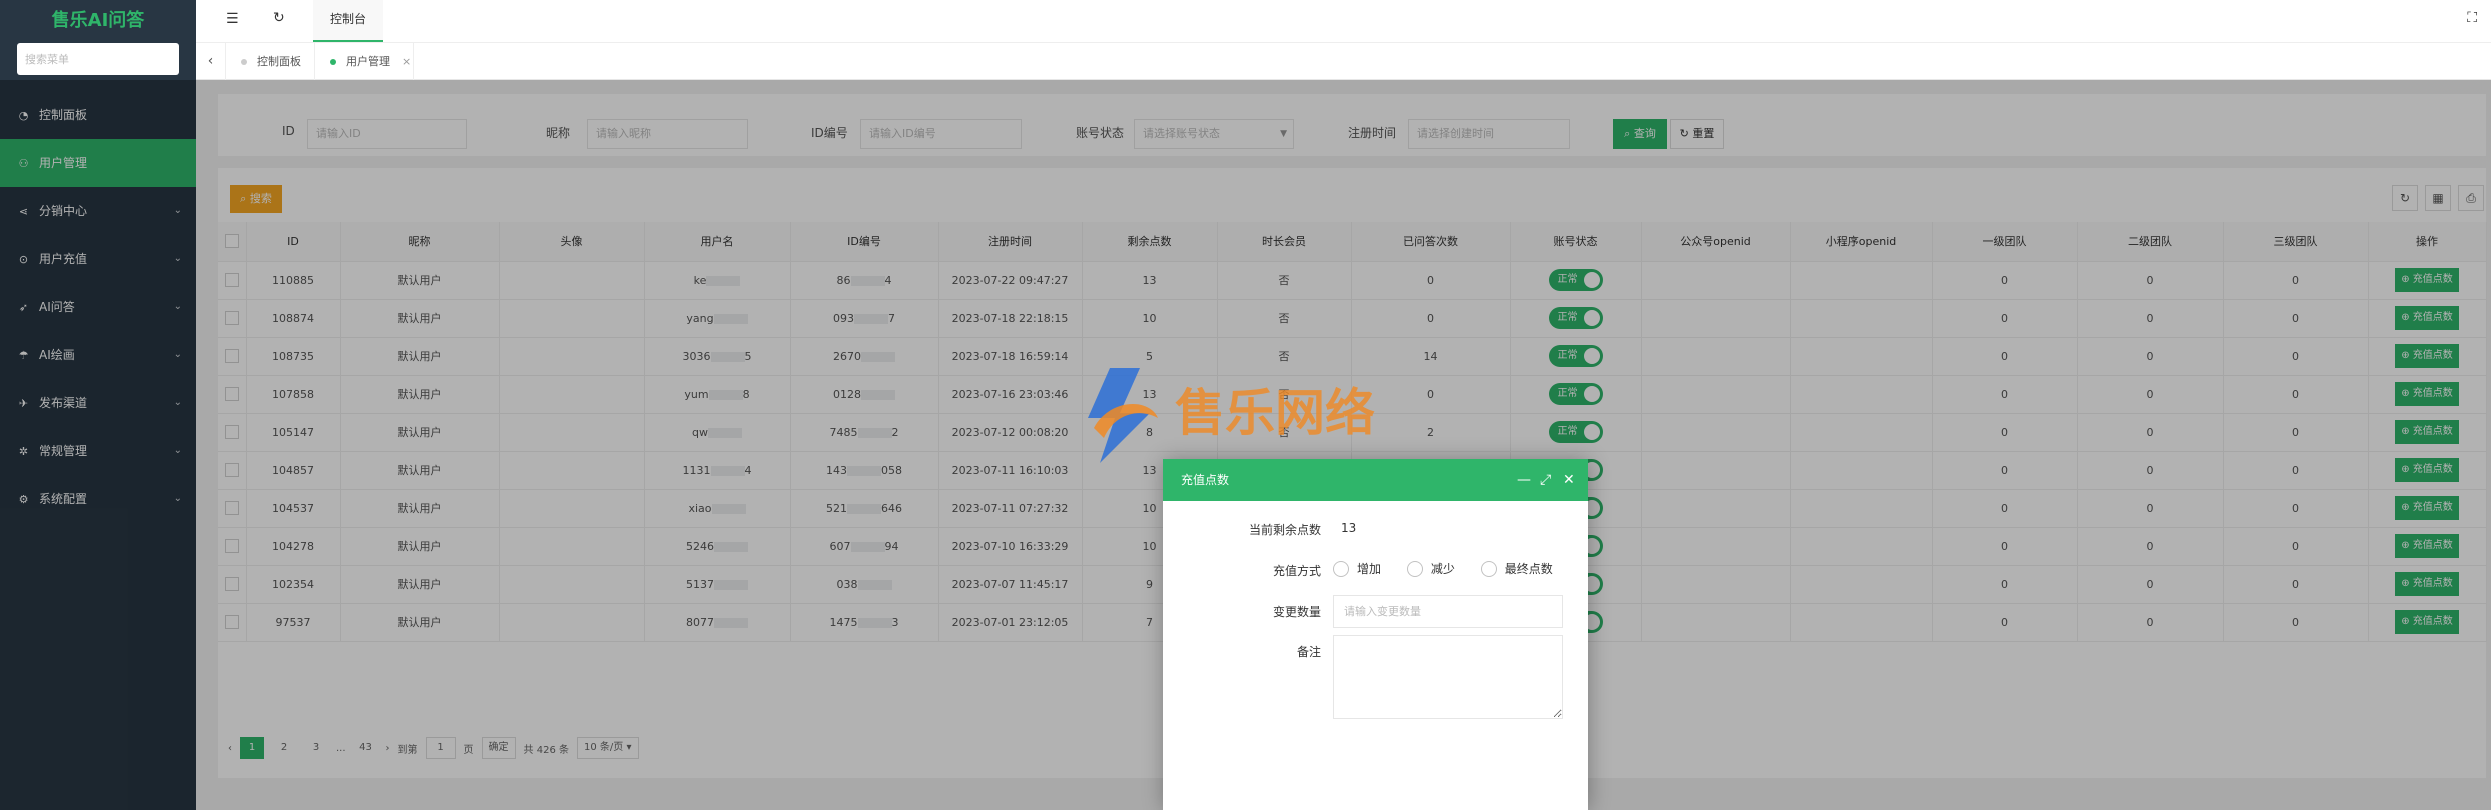 This screenshot has width=2491, height=810. Describe the element at coordinates (279, 61) in the screenshot. I see `page-tab-label: 控制面板` at that location.